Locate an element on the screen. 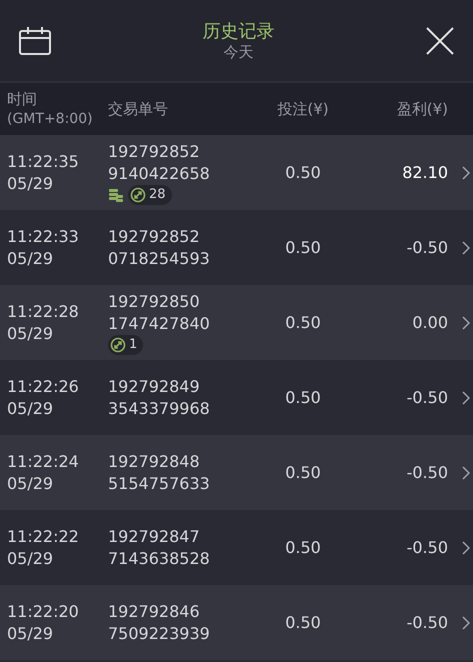 The height and width of the screenshot is (662, 473). time-text: 11:22:26 is located at coordinates (43, 387).